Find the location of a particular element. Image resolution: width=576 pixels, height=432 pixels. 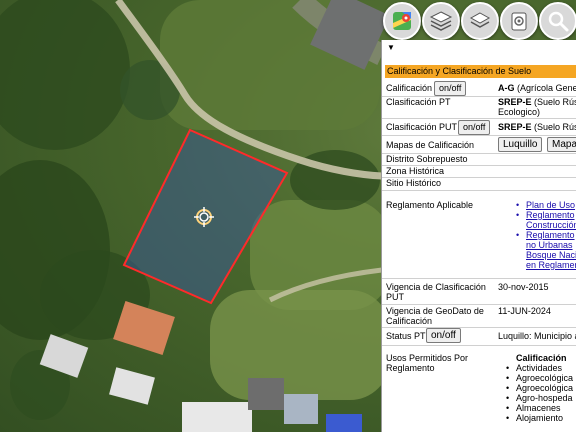

mapas-button: Mapas is located at coordinates (561, 144).